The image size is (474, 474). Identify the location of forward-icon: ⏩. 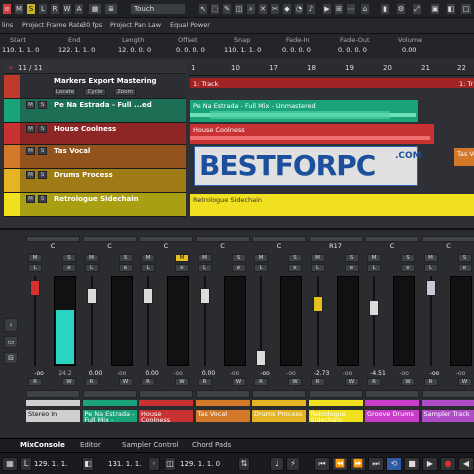
(358, 464).